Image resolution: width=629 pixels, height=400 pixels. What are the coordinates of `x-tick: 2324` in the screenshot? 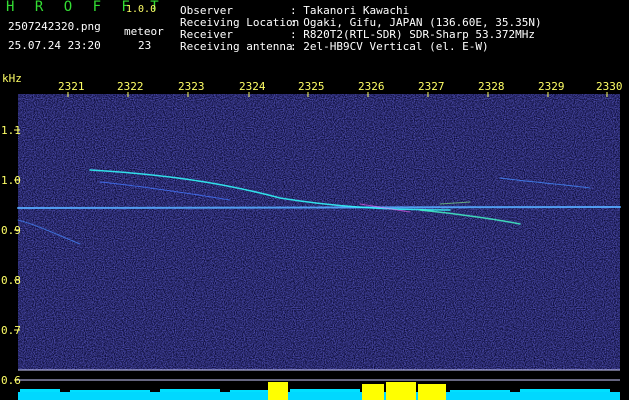 It's located at (252, 86).